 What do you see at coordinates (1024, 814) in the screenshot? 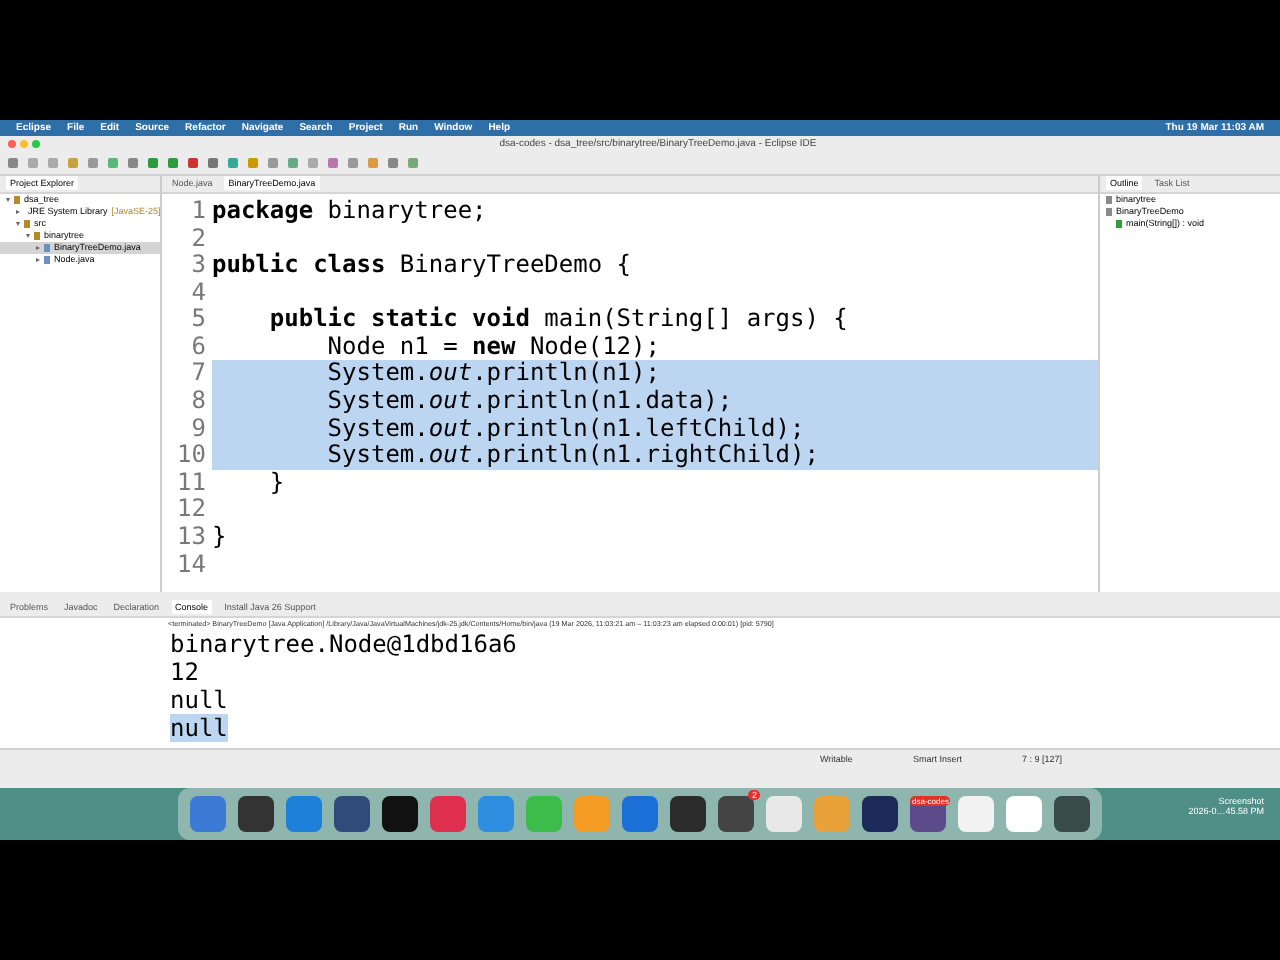
I see `window-thumbnail` at bounding box center [1024, 814].